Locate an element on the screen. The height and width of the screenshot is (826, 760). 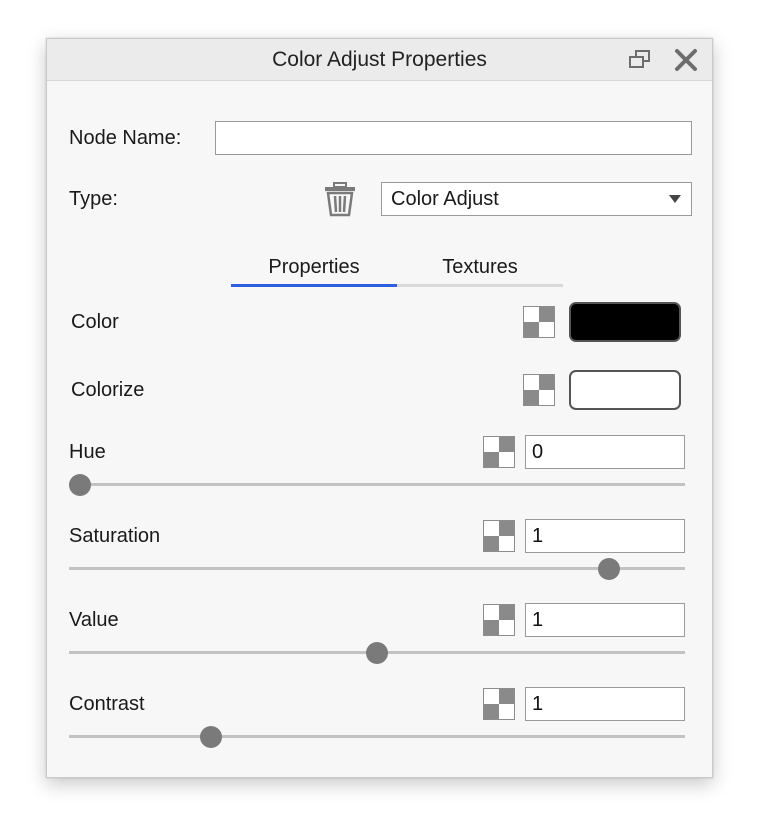
colorize-label: Colorize is located at coordinates (108, 390).